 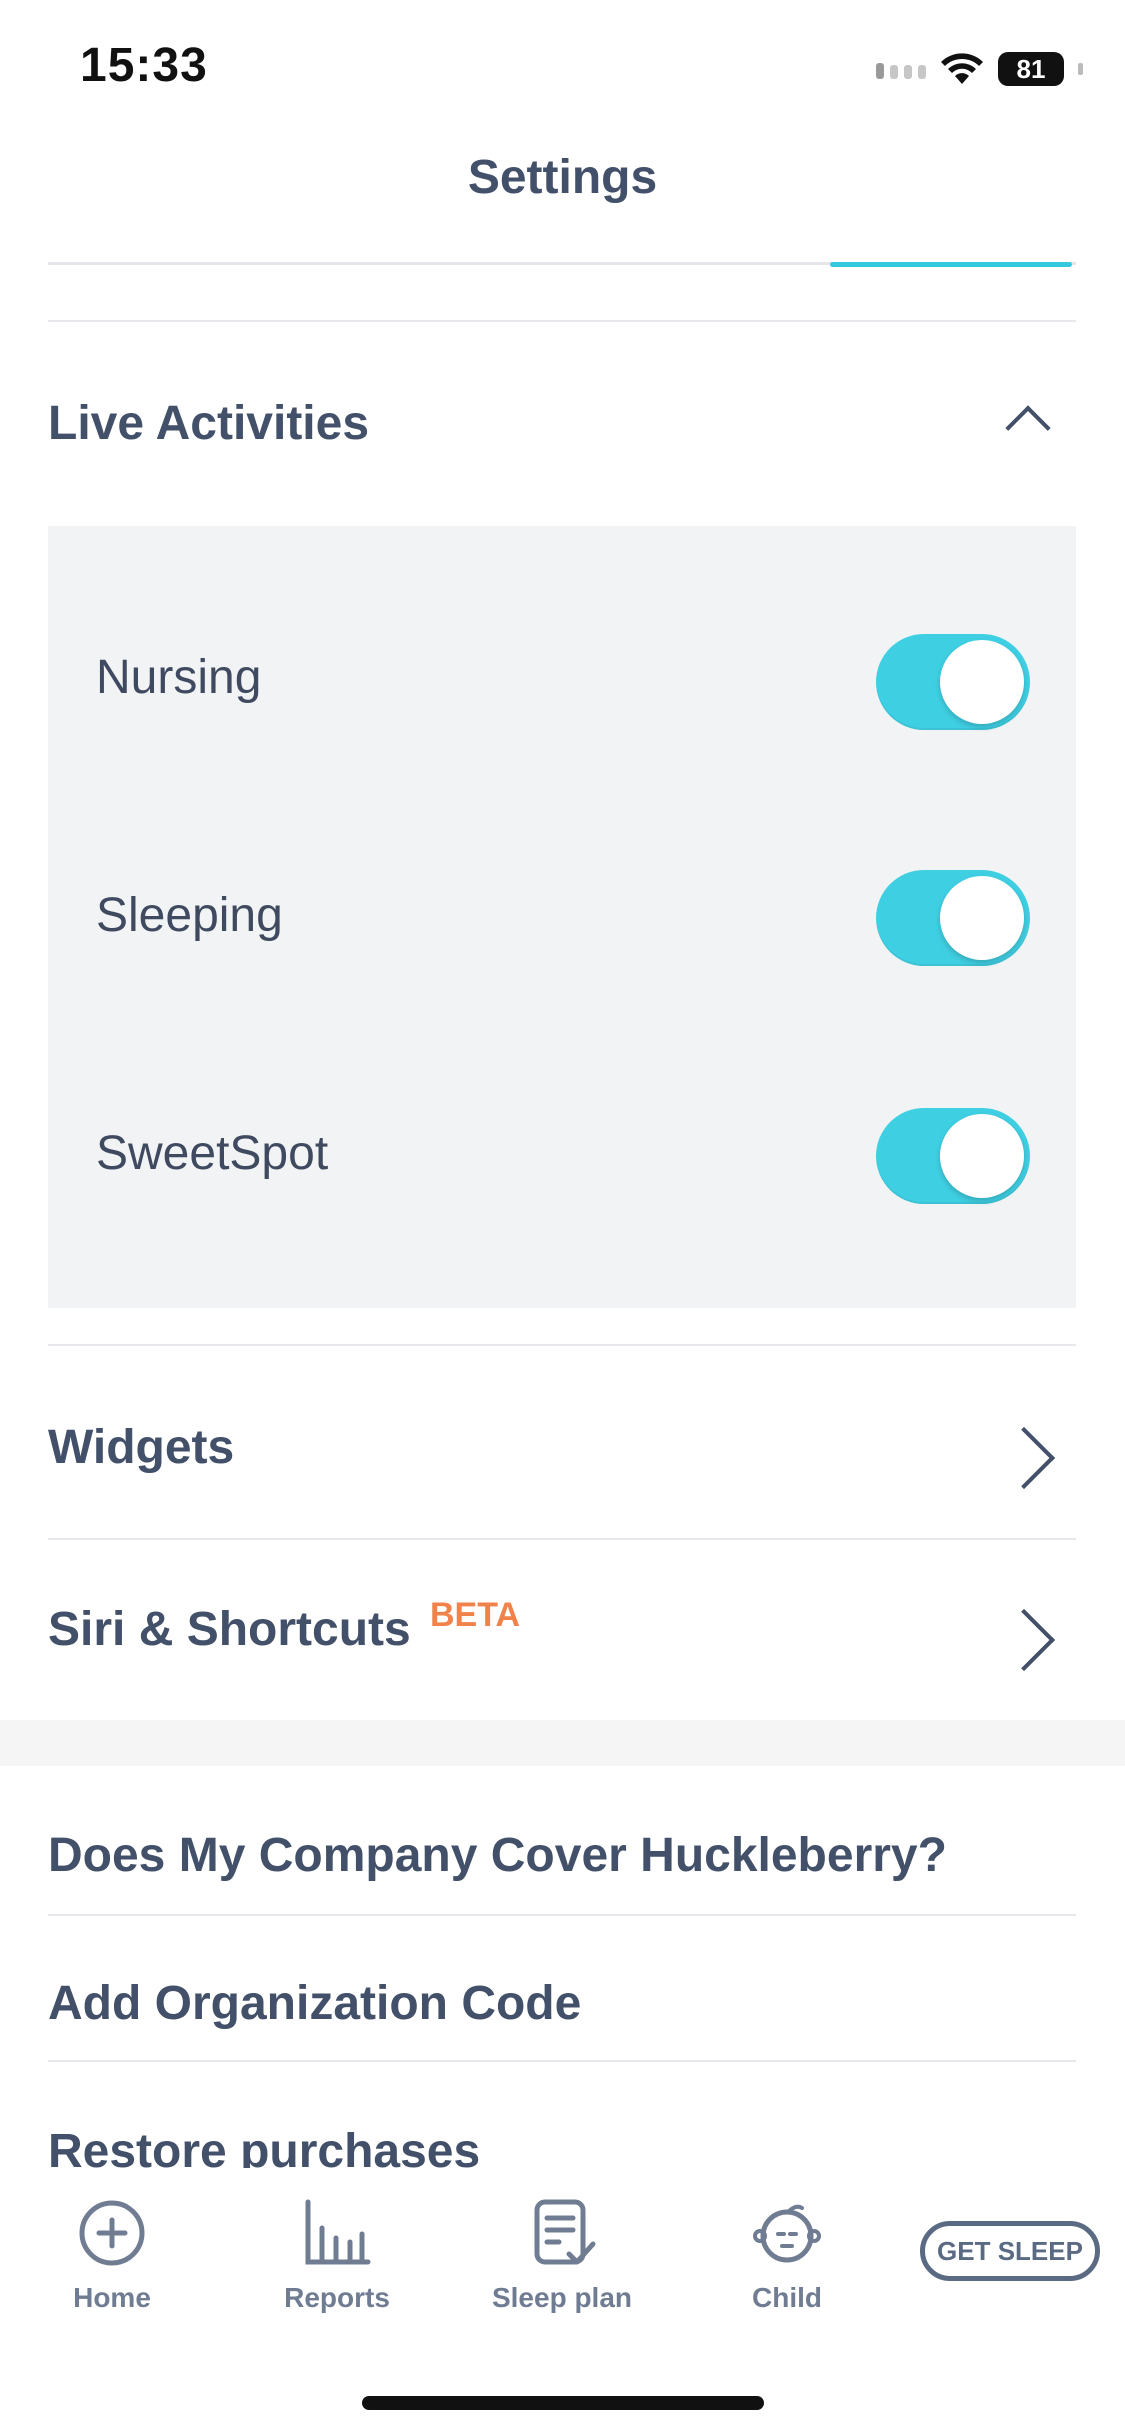 I want to click on live-activities-title: Live Activities, so click(x=208, y=423).